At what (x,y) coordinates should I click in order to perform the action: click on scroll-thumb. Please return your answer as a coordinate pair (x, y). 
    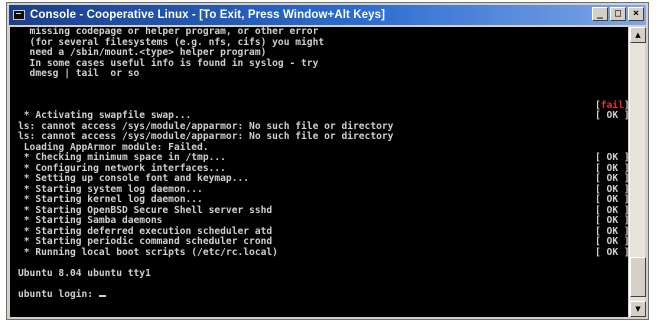
    Looking at the image, I should click on (638, 277).